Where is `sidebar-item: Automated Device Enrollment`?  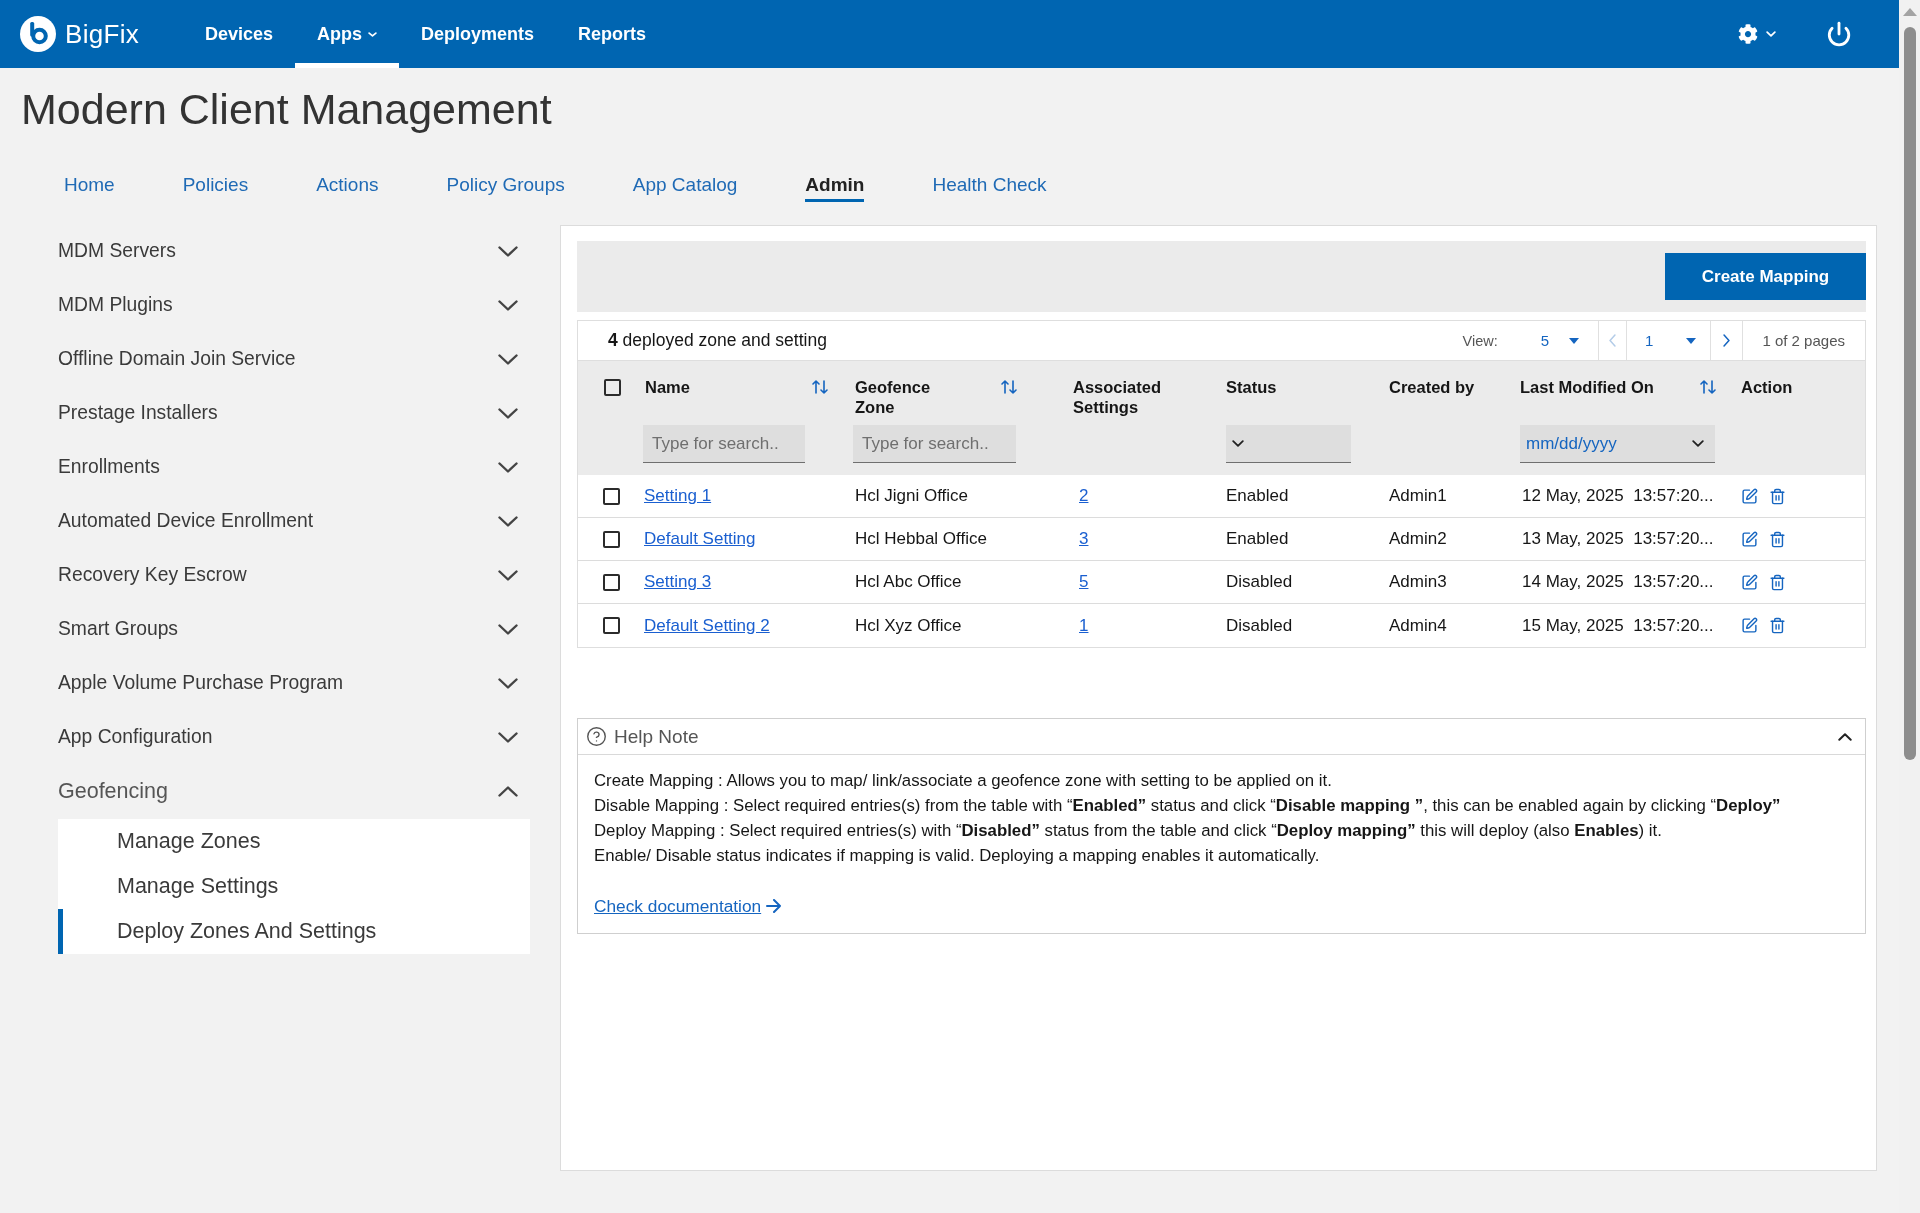
sidebar-item: Automated Device Enrollment is located at coordinates (294, 521).